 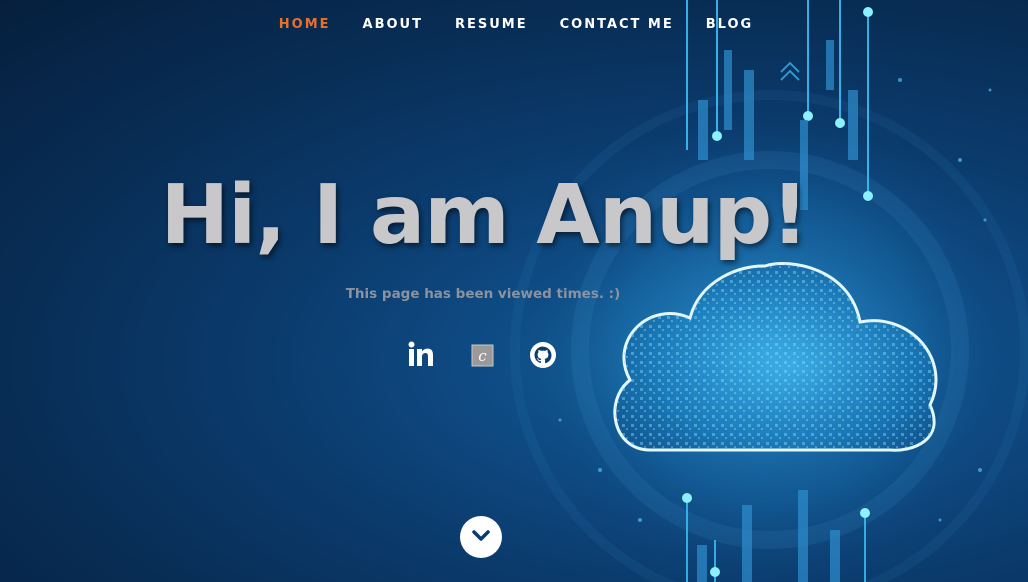 What do you see at coordinates (305, 25) in the screenshot?
I see `nav-home: HOME` at bounding box center [305, 25].